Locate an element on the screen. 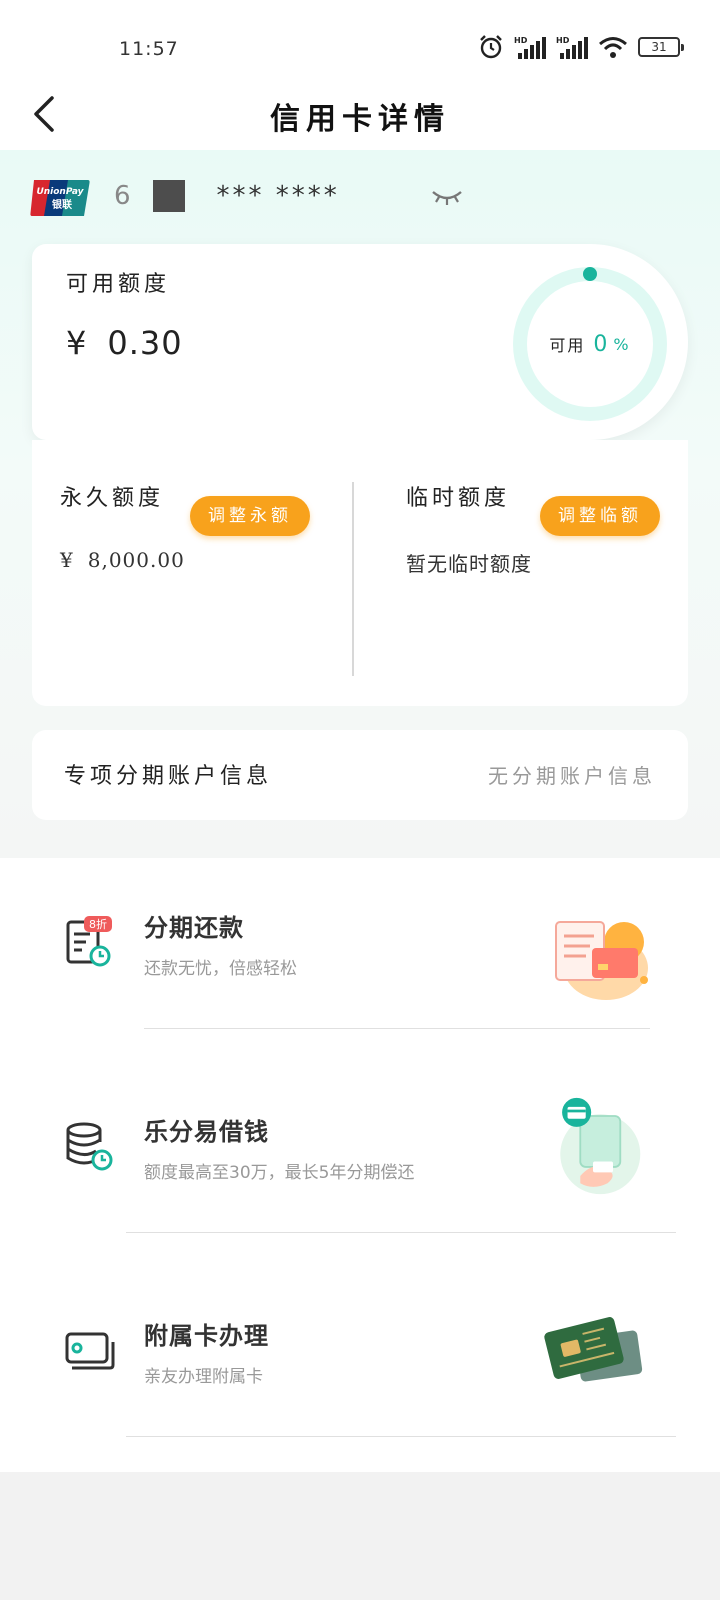  signal-hd-icon-1: HD is located at coordinates (530, 47).